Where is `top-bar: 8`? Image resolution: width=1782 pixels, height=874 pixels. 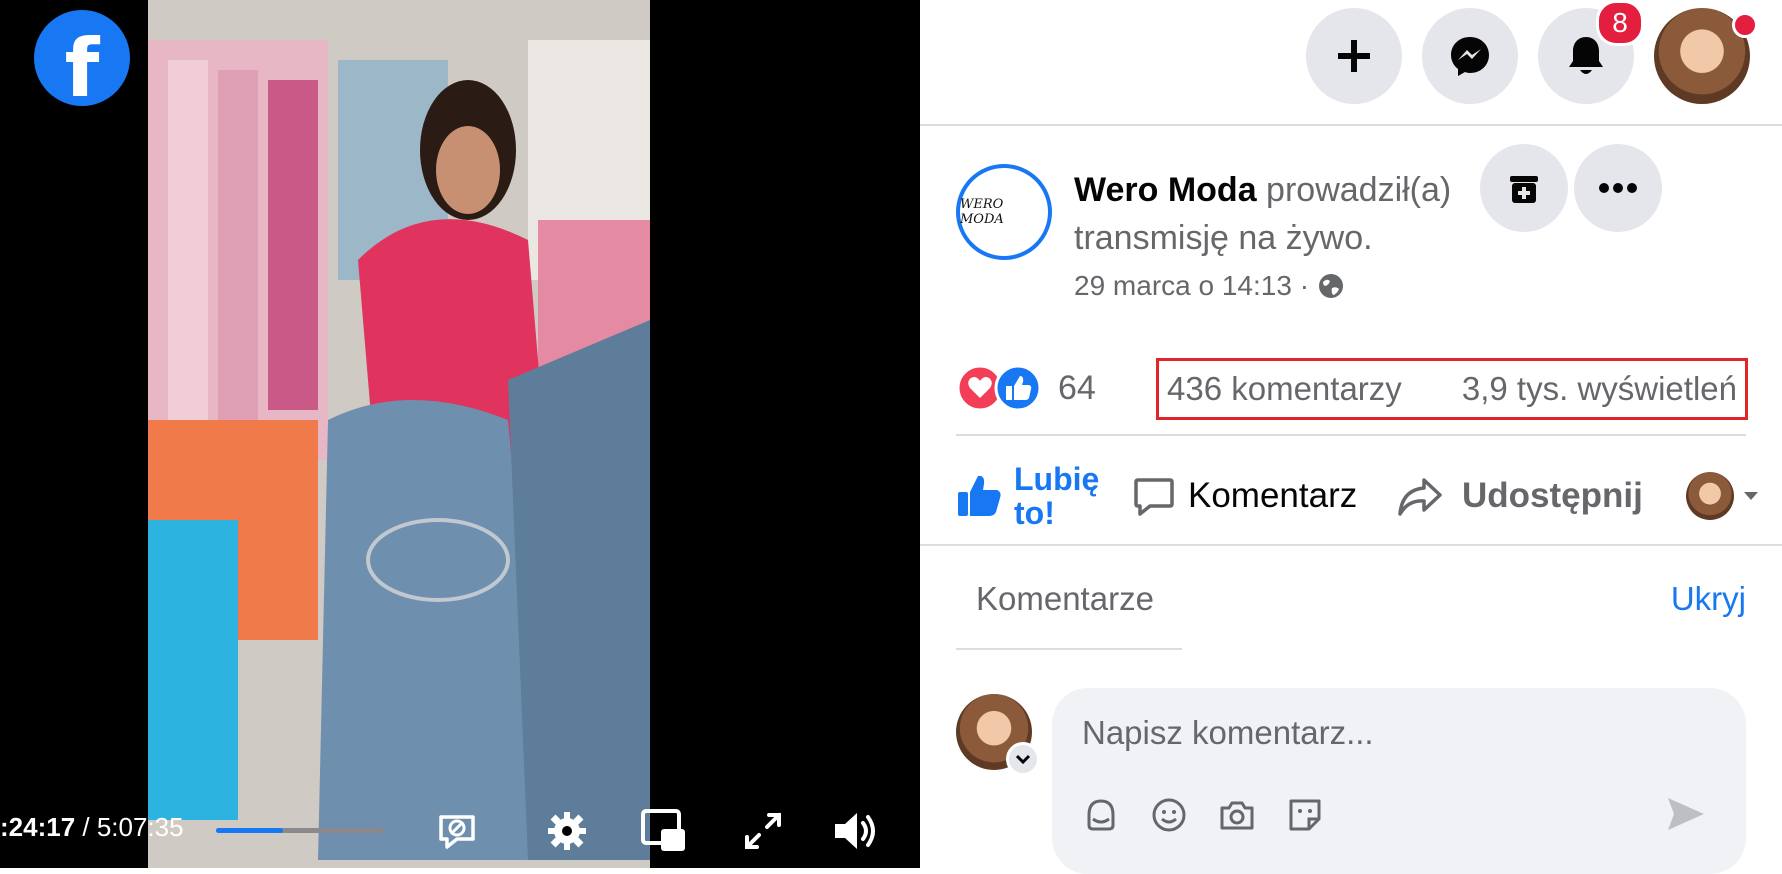
top-bar: 8 is located at coordinates (1351, 63).